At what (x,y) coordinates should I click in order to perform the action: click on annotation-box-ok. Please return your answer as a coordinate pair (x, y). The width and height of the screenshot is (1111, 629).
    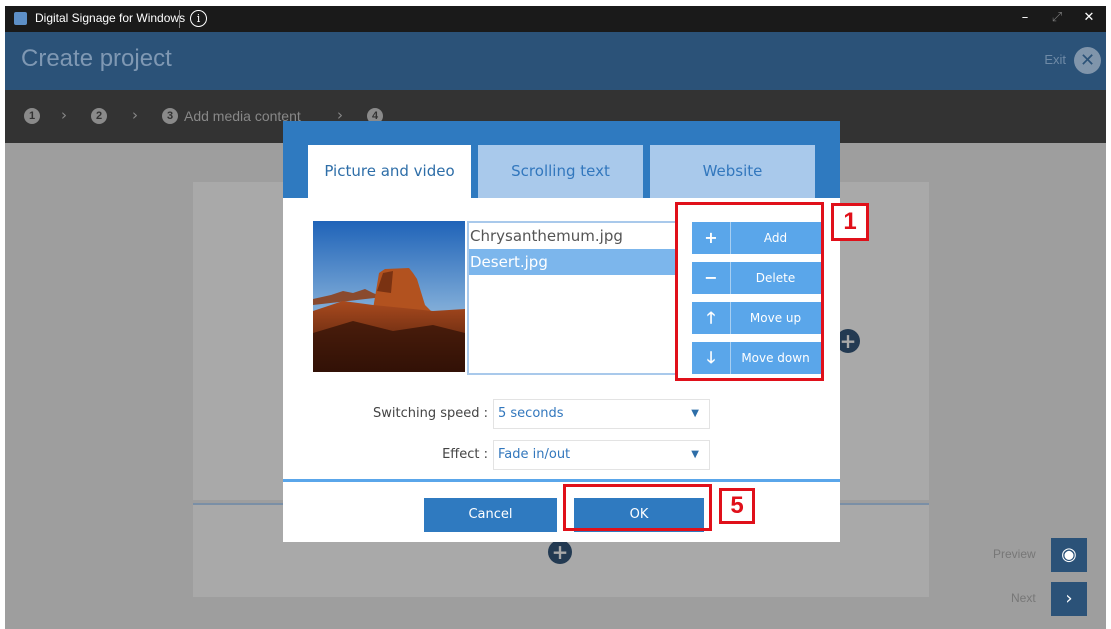
    Looking at the image, I should click on (637, 507).